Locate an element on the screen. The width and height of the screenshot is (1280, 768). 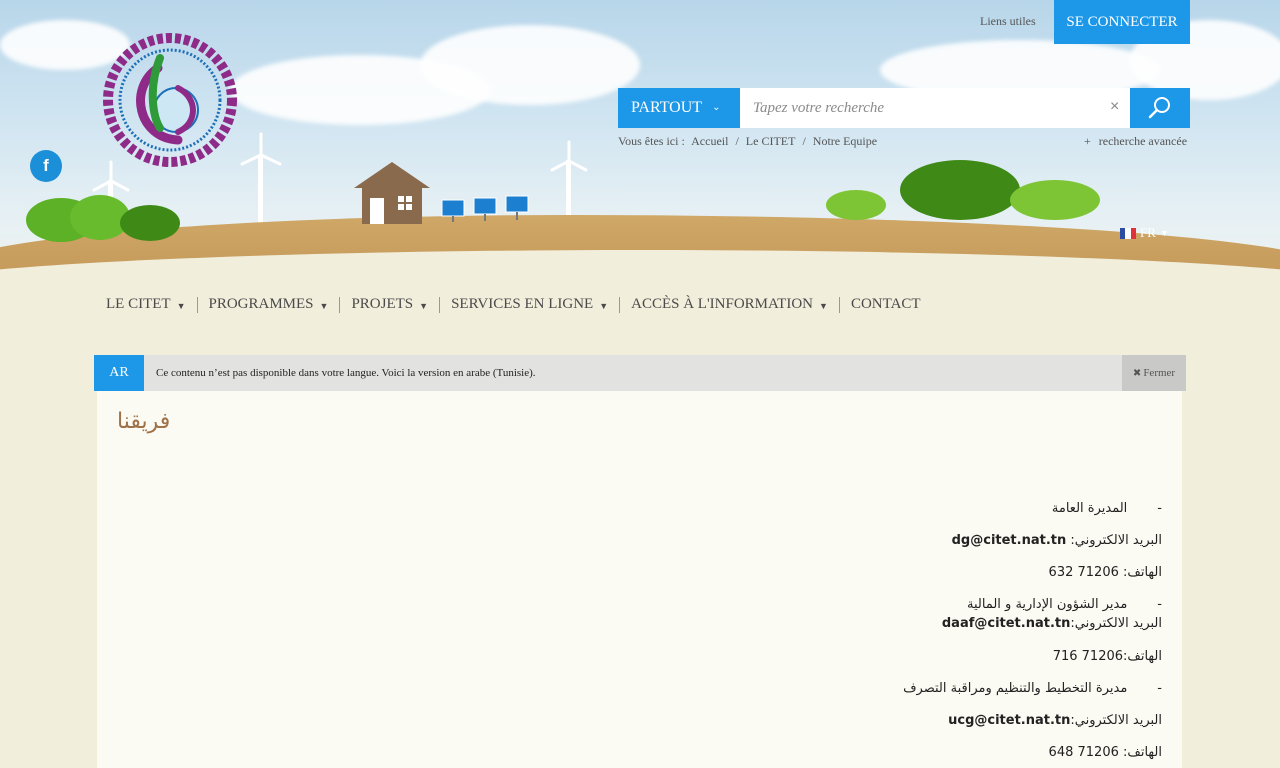
nav-item-programmes: PROGRAMMES ▼ is located at coordinates (269, 304).